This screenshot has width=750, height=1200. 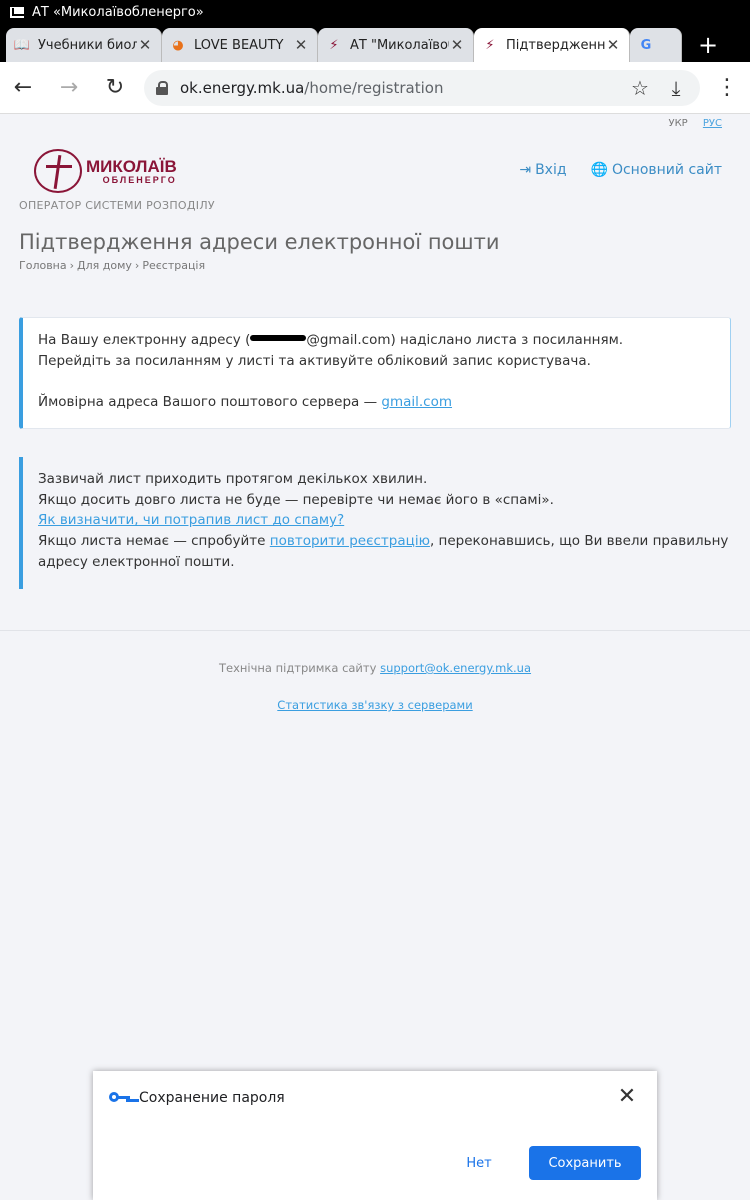 I want to click on decline-button: Нет, so click(x=479, y=1163).